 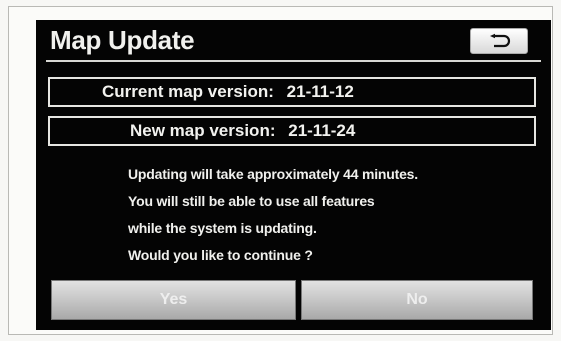 What do you see at coordinates (322, 130) in the screenshot?
I see `new-map-version-value: 21-11-24` at bounding box center [322, 130].